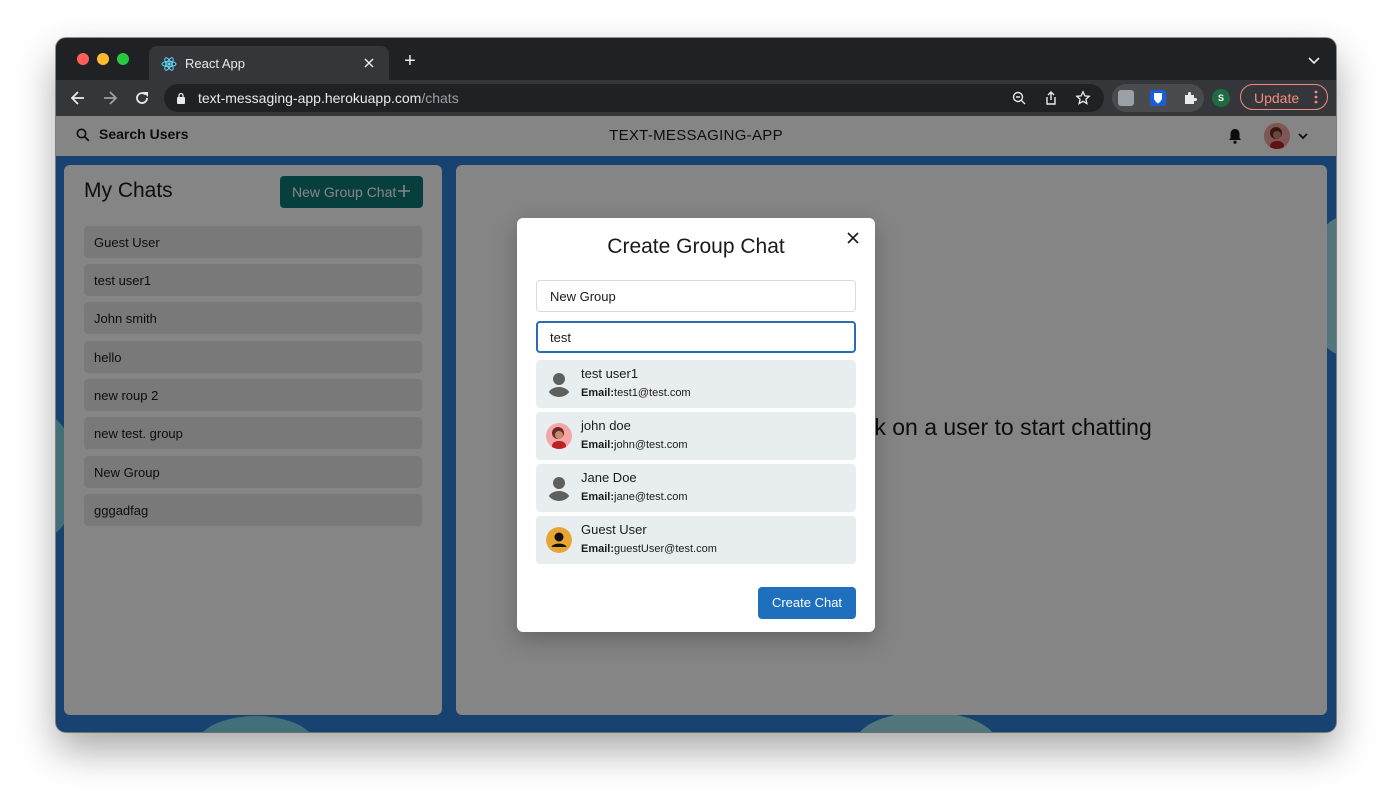  I want to click on user-search-result: Jane Doe Email:jane@test.com, so click(696, 488).